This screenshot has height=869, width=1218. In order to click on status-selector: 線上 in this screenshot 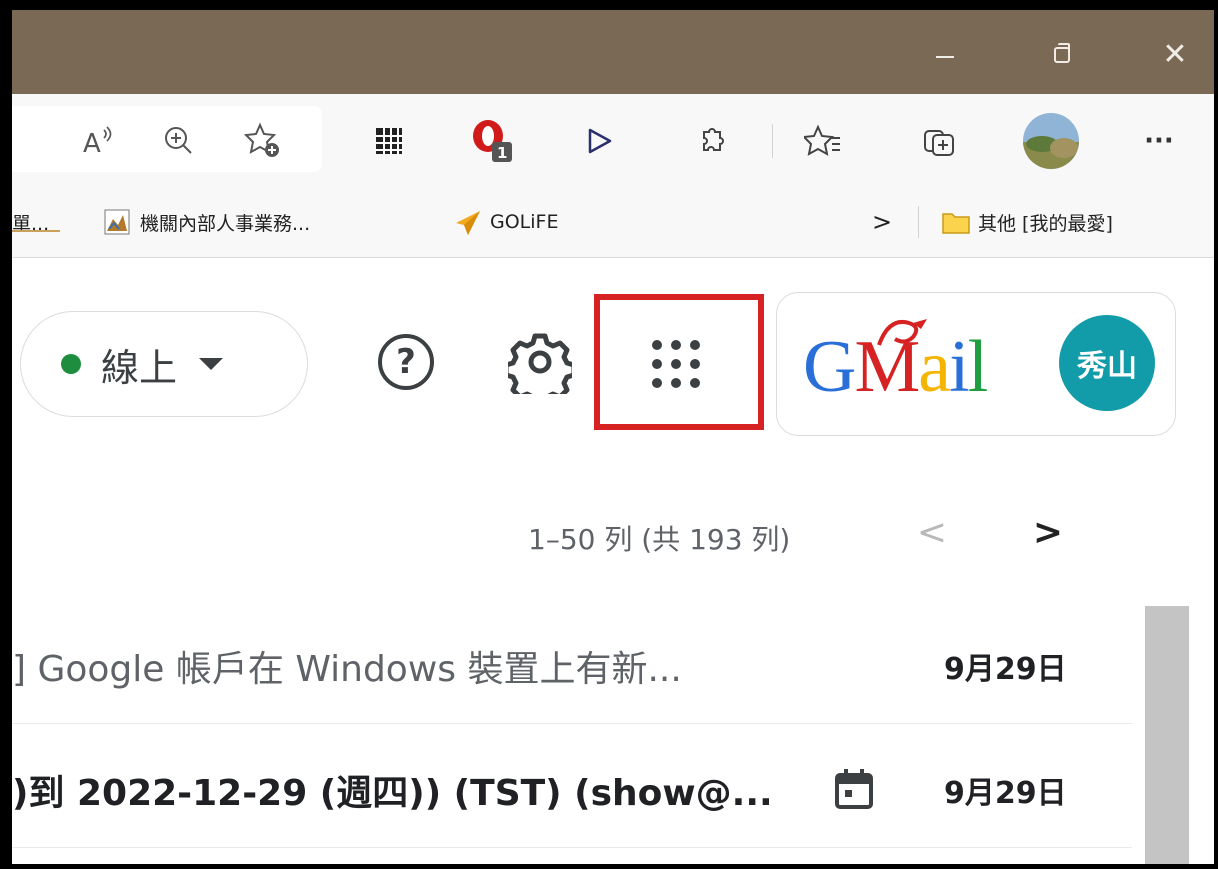, I will do `click(164, 364)`.